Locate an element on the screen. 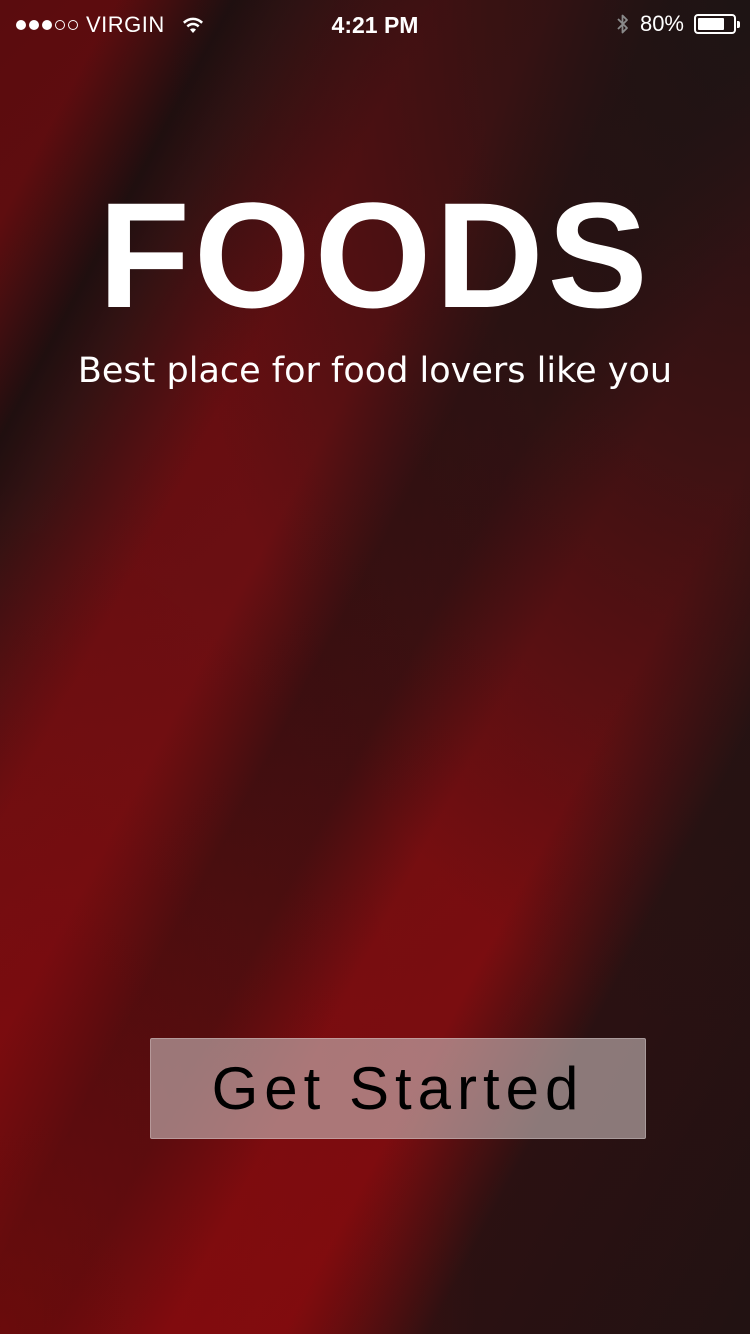  app-tagline: Best place for food lovers like you is located at coordinates (375, 371).